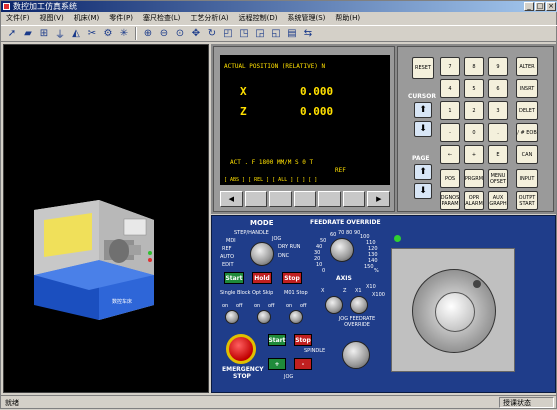  What do you see at coordinates (243, 111) in the screenshot?
I see `axis-name: Z` at bounding box center [243, 111].